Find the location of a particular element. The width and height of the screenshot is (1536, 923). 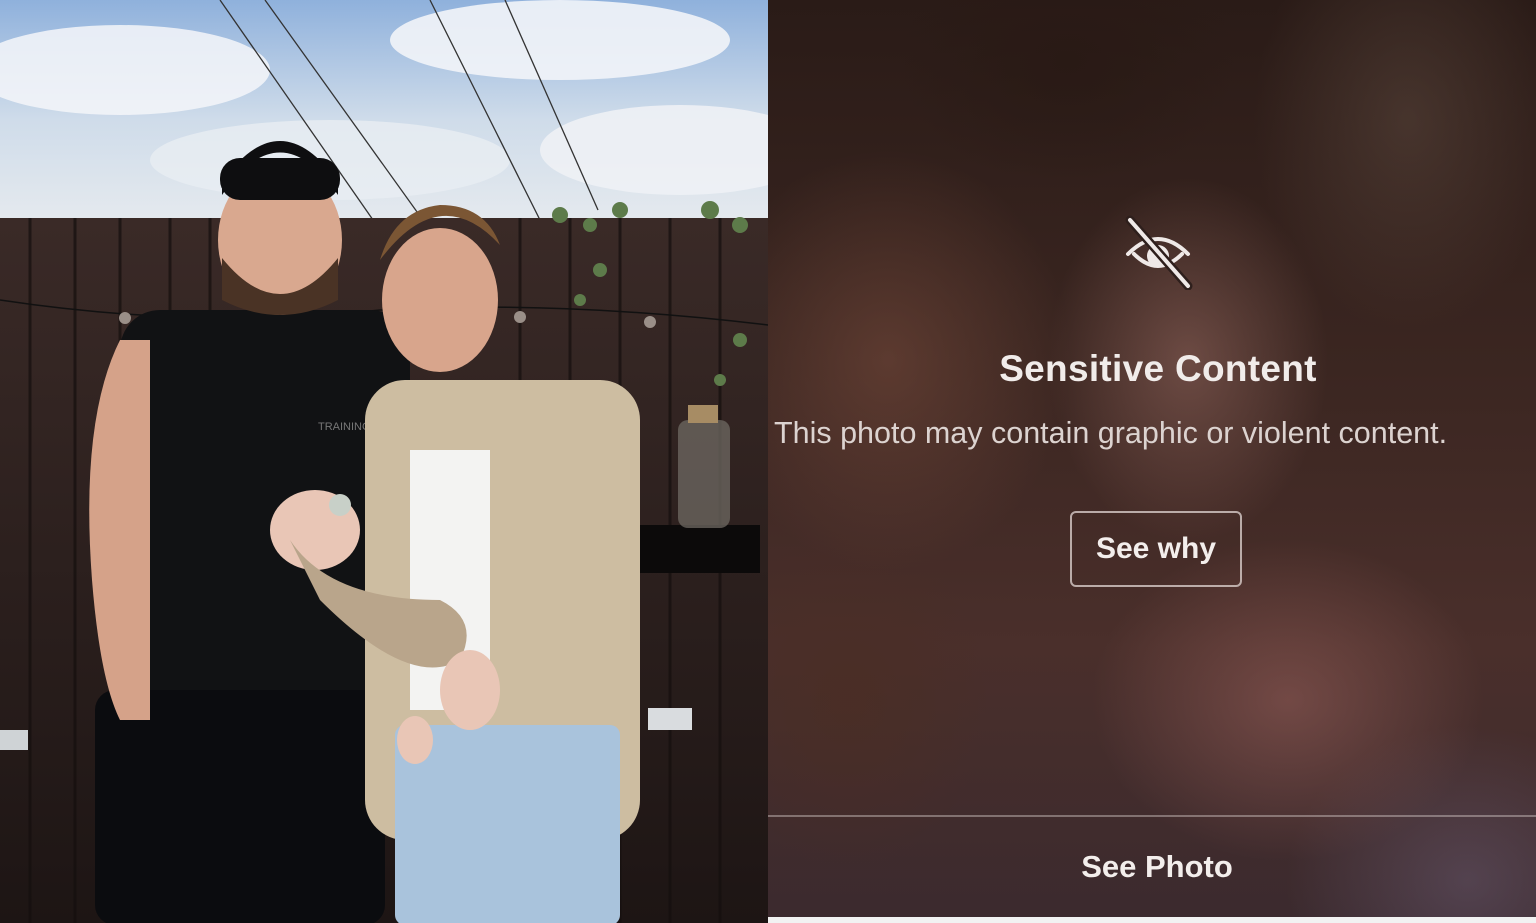

eye-slash-icon is located at coordinates (1159, 252).